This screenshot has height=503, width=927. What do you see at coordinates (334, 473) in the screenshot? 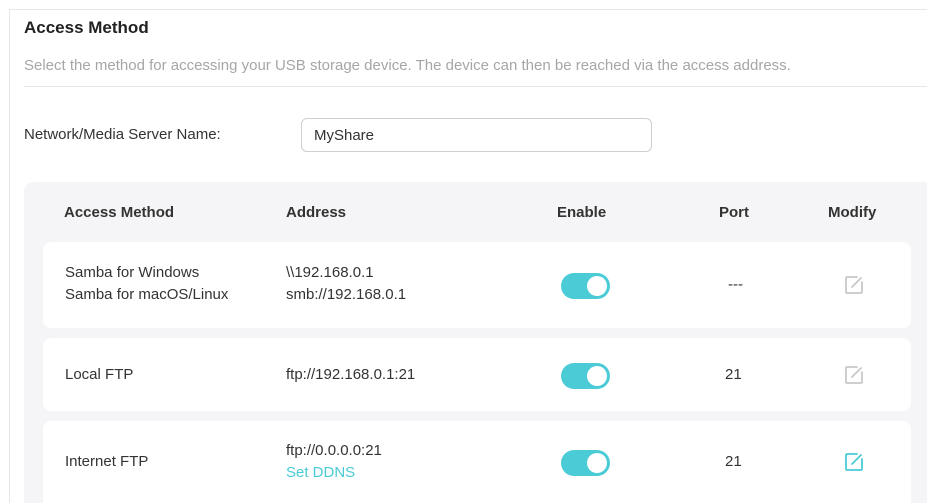
I see `set-ddns-link: Set DDNS` at bounding box center [334, 473].